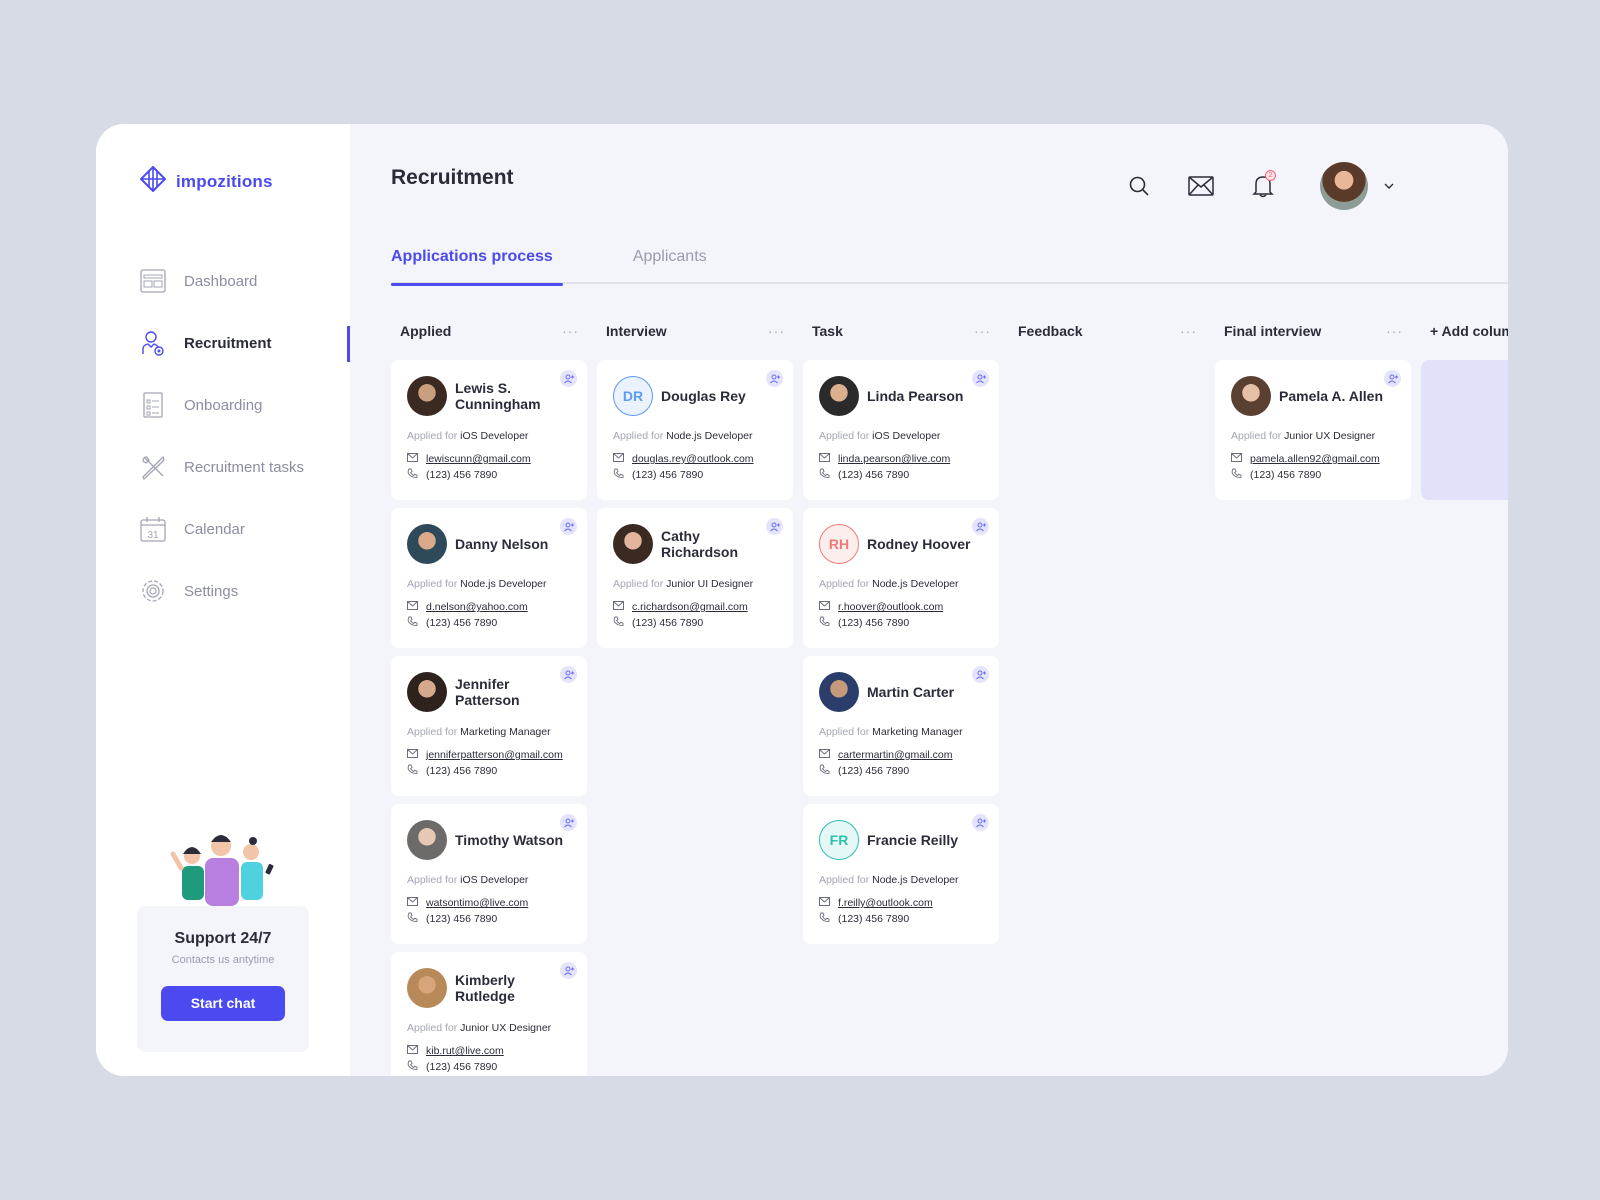 The height and width of the screenshot is (1200, 1600). What do you see at coordinates (710, 584) in the screenshot?
I see `applied-role: Junior UI Designer` at bounding box center [710, 584].